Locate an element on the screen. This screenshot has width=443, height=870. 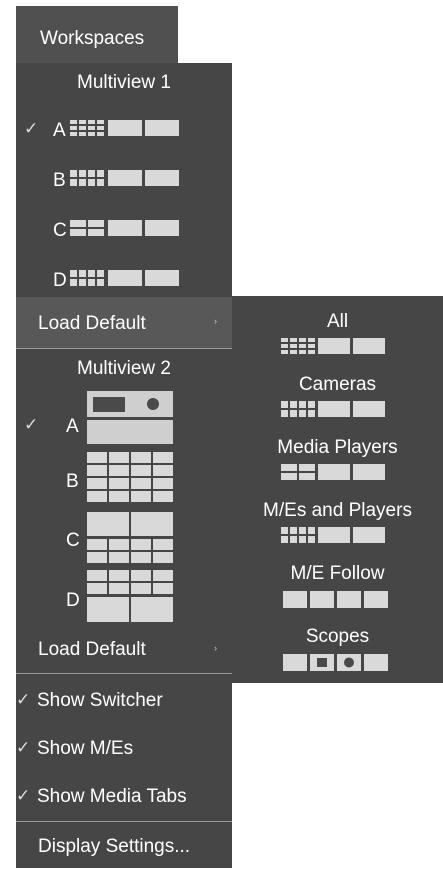
submenu-item-cameras: Cameras is located at coordinates (337, 397).